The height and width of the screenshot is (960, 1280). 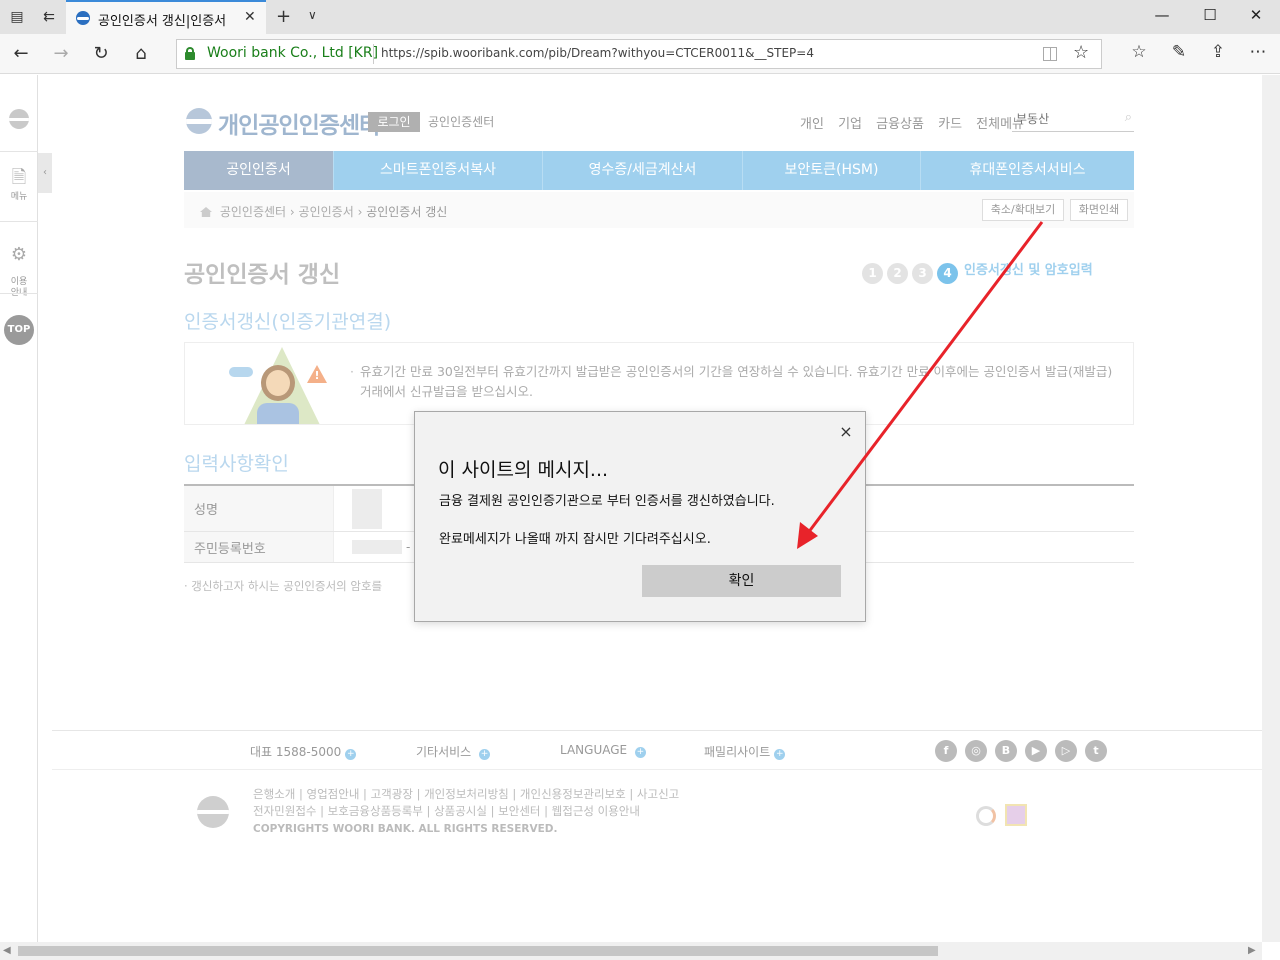 What do you see at coordinates (950, 124) in the screenshot?
I see `top-menu-card: 카드` at bounding box center [950, 124].